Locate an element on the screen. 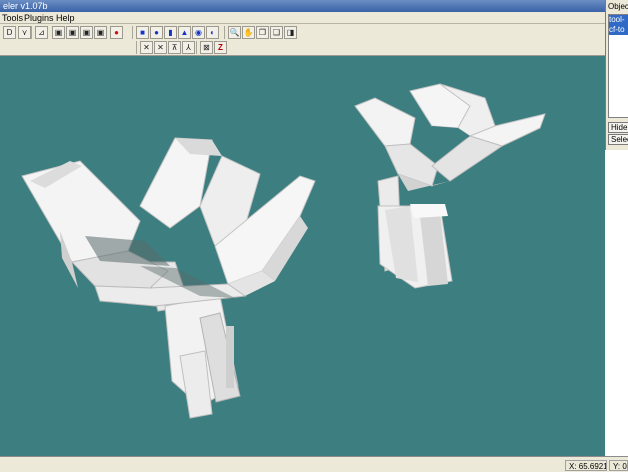 Image resolution: width=628 pixels, height=472 pixels. z-button-icon: Z is located at coordinates (220, 47).